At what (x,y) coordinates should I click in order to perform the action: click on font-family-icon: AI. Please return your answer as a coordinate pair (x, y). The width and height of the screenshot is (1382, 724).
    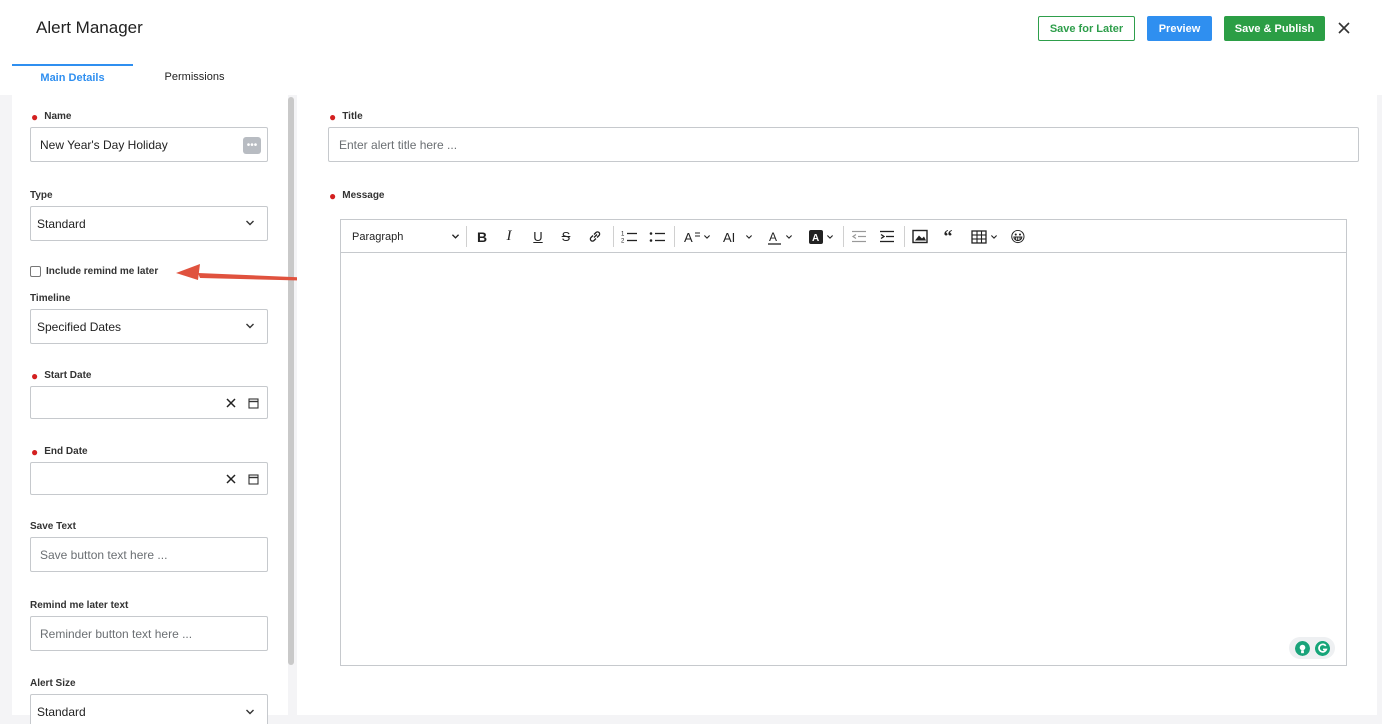
    Looking at the image, I should click on (729, 237).